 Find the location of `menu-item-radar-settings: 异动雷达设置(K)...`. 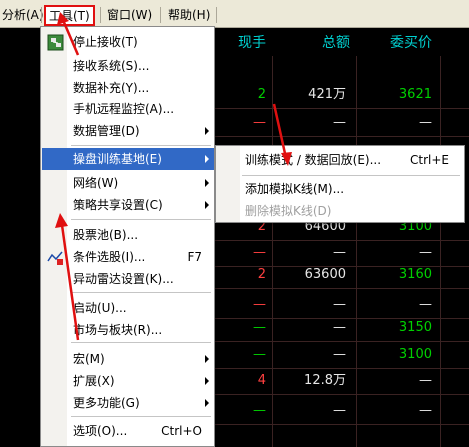

menu-item-radar-settings: 异动雷达设置(K)... is located at coordinates (128, 279).